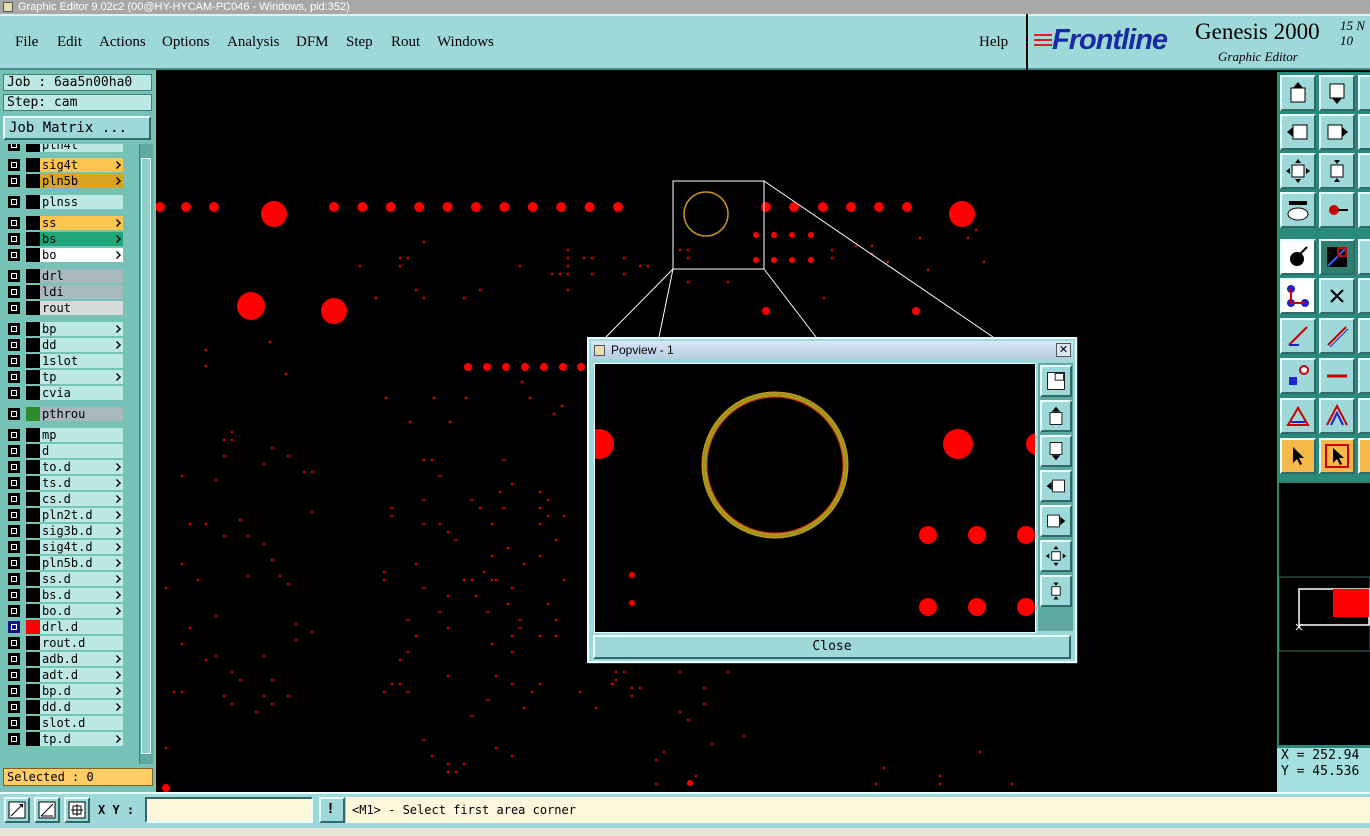 The height and width of the screenshot is (836, 1370). Describe the element at coordinates (81, 414) in the screenshot. I see `layer-name: pthrou` at that location.